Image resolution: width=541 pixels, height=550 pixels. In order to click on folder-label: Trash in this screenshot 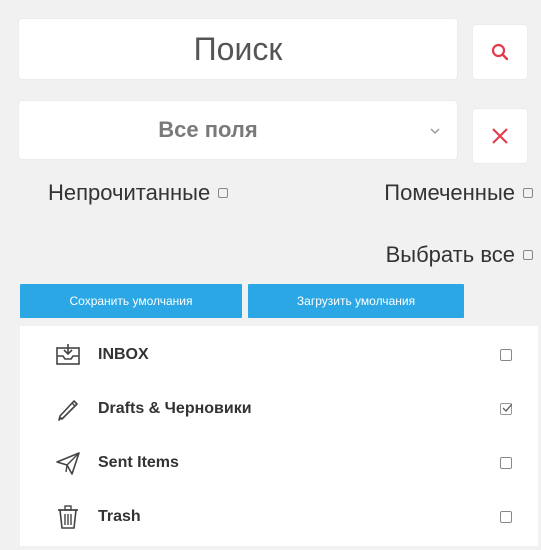, I will do `click(119, 516)`.